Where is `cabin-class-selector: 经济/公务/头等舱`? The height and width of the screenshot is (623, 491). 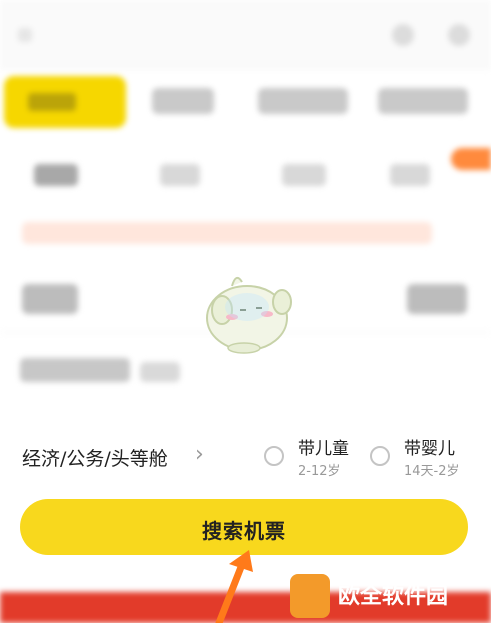
cabin-class-selector: 经济/公务/头等舱 is located at coordinates (95, 457).